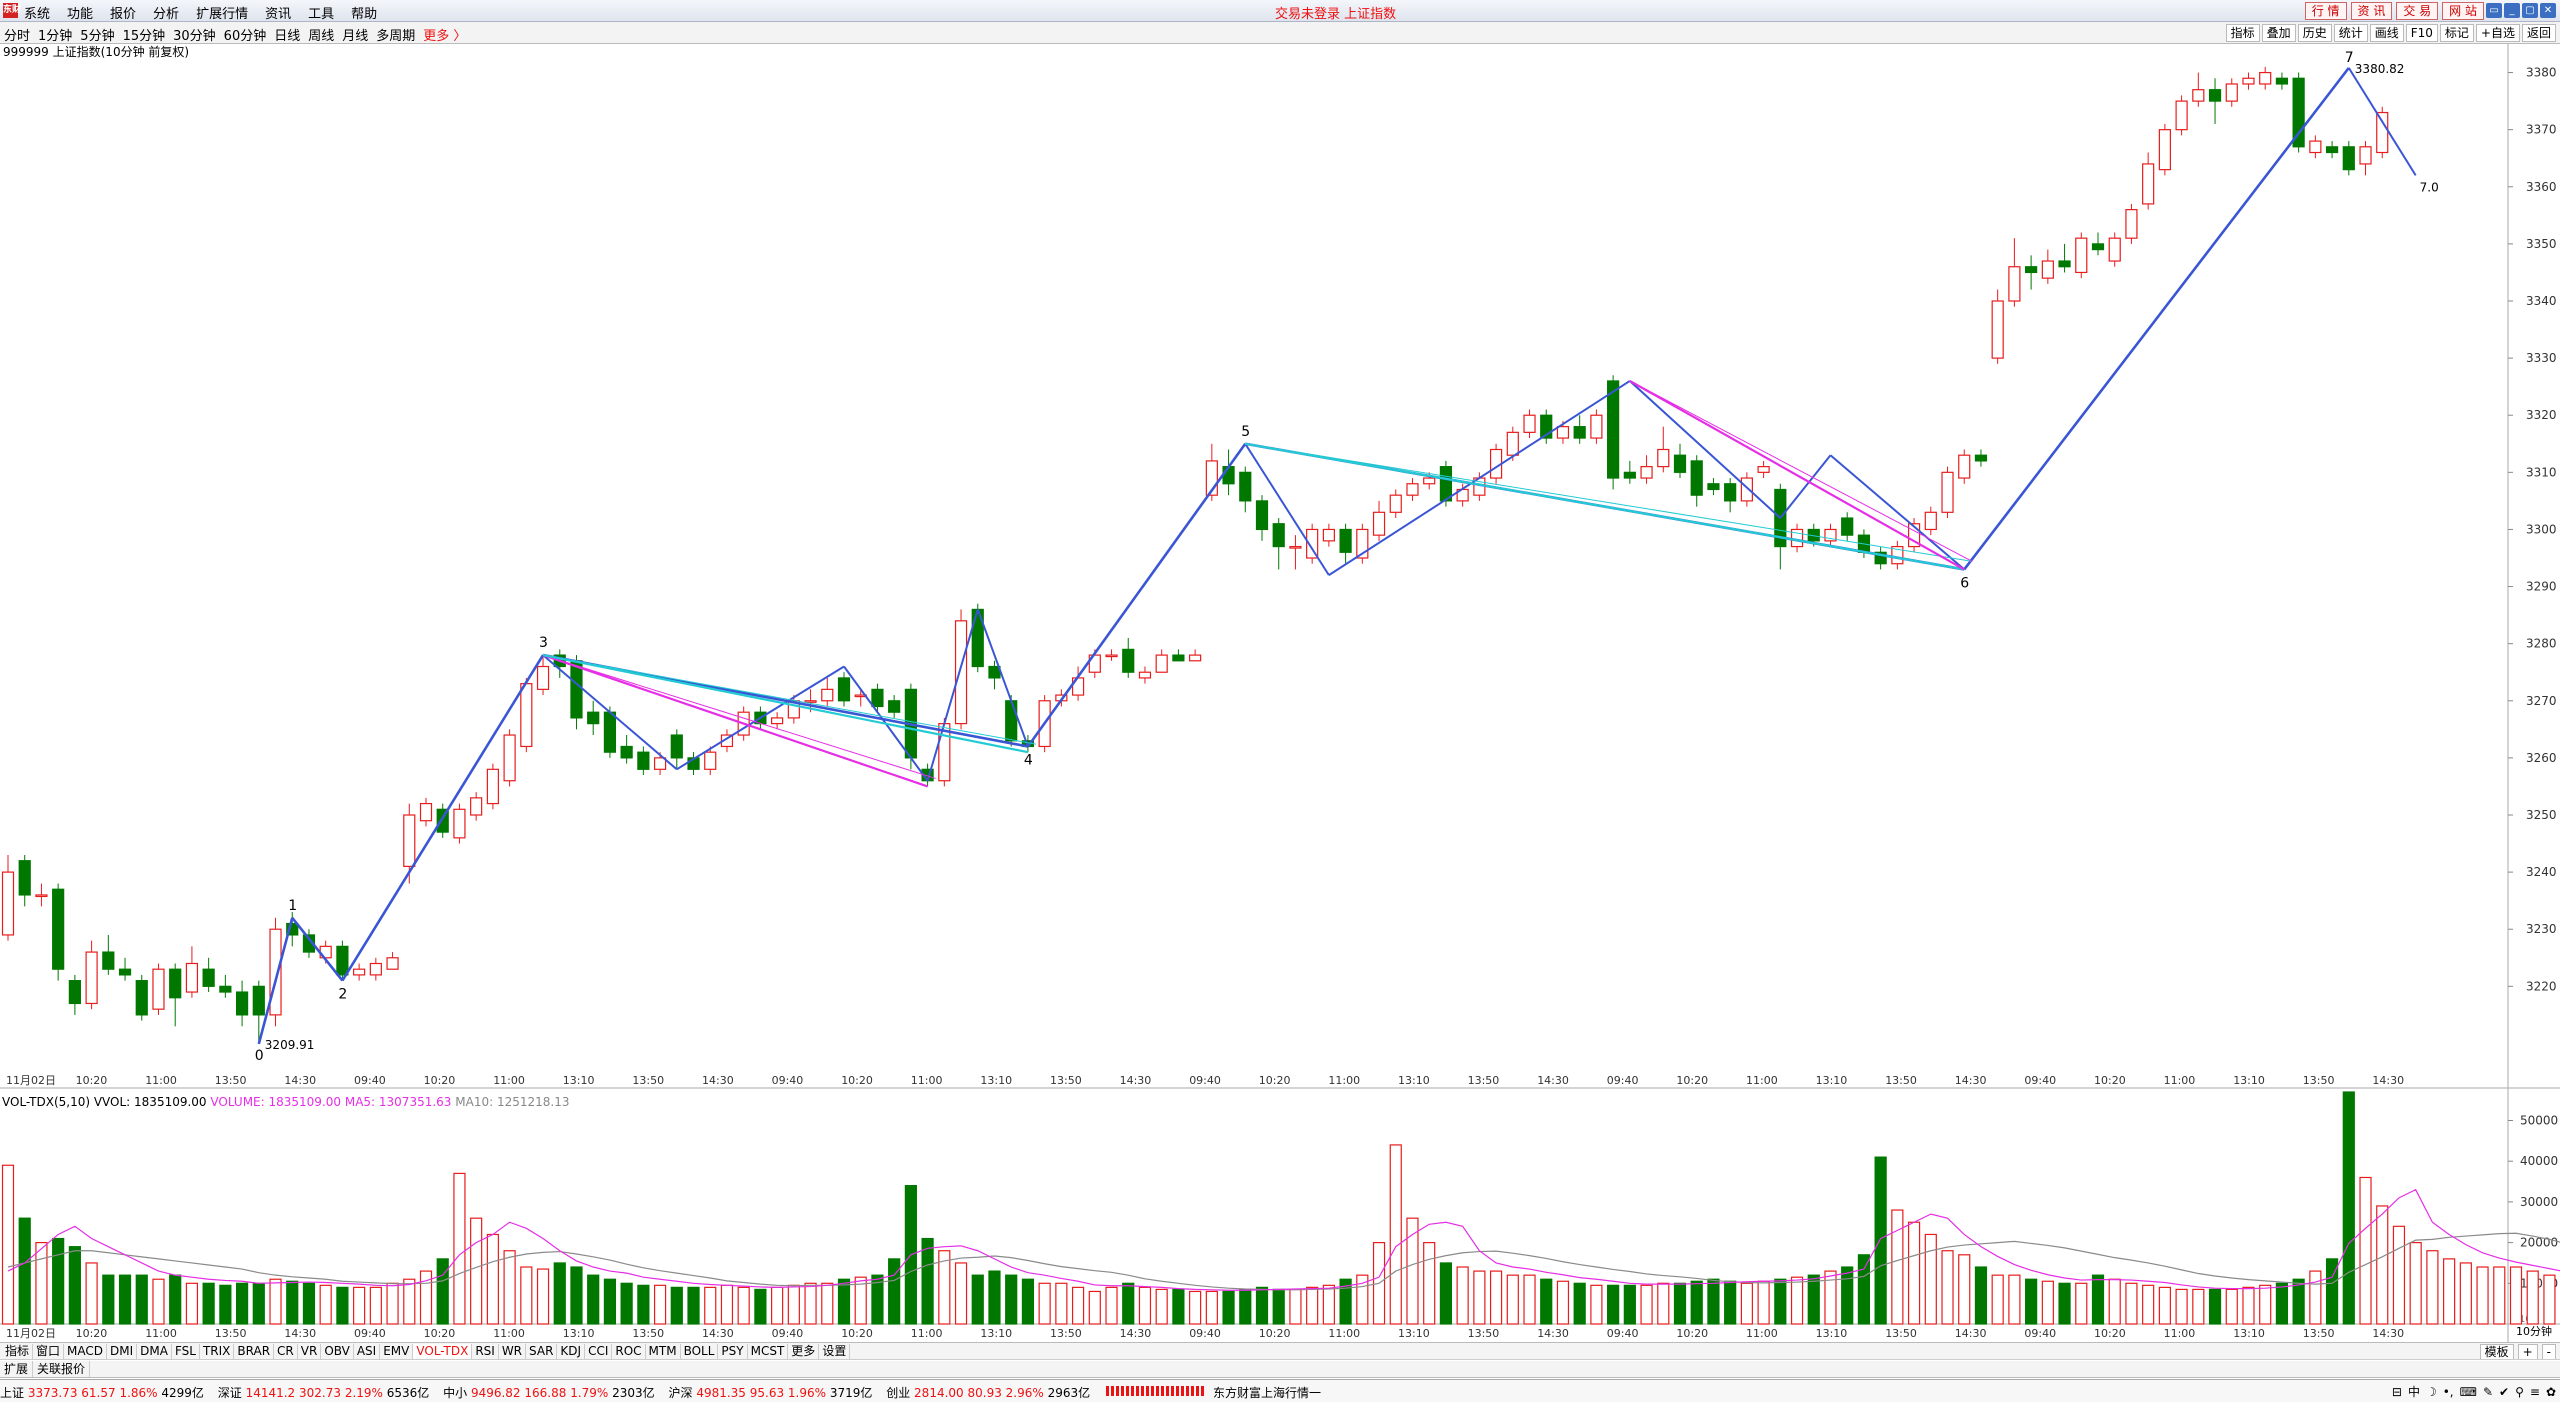 Image resolution: width=2560 pixels, height=1402 pixels. Describe the element at coordinates (788, 1080) in the screenshot. I see `time-tick-label: 09:40` at that location.